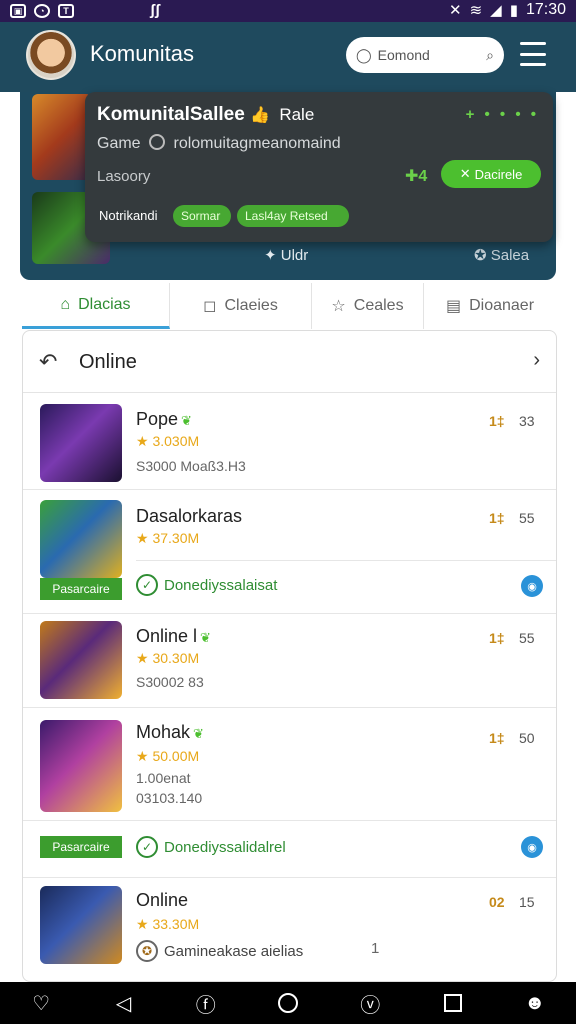 The height and width of the screenshot is (1024, 576). I want to click on menu-button, so click(533, 54).